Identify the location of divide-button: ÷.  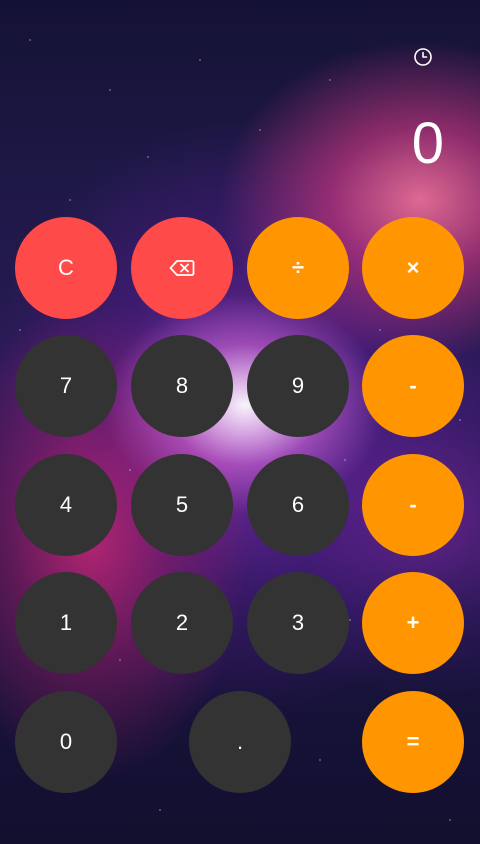
(298, 268).